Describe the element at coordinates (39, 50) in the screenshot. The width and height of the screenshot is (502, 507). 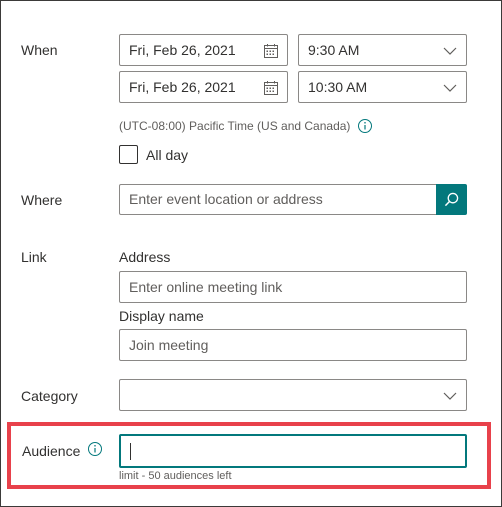
I see `when-label: When` at that location.